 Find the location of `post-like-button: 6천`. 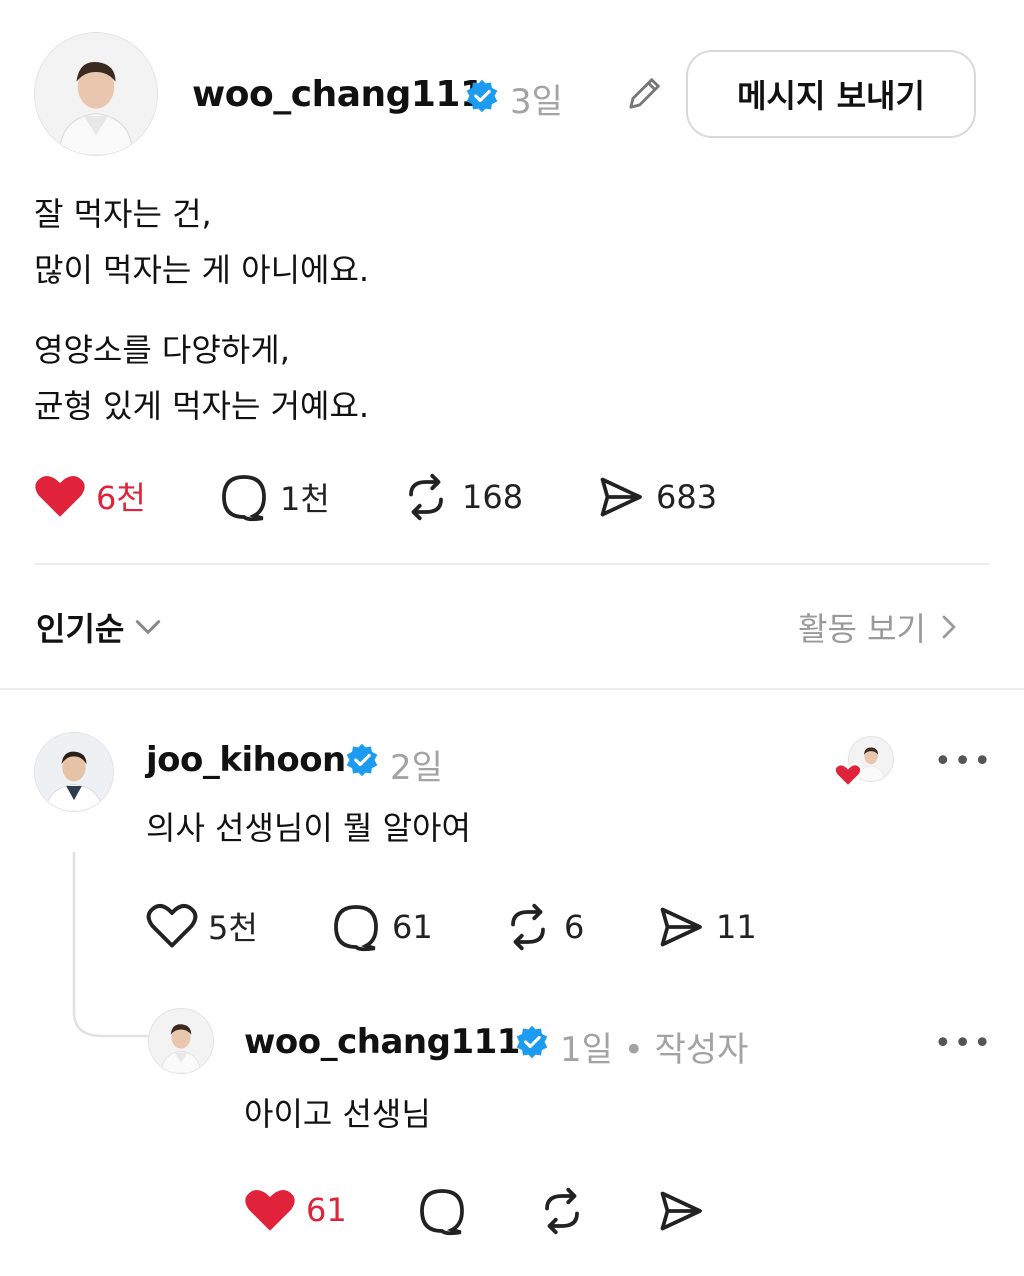

post-like-button: 6천 is located at coordinates (90, 496).